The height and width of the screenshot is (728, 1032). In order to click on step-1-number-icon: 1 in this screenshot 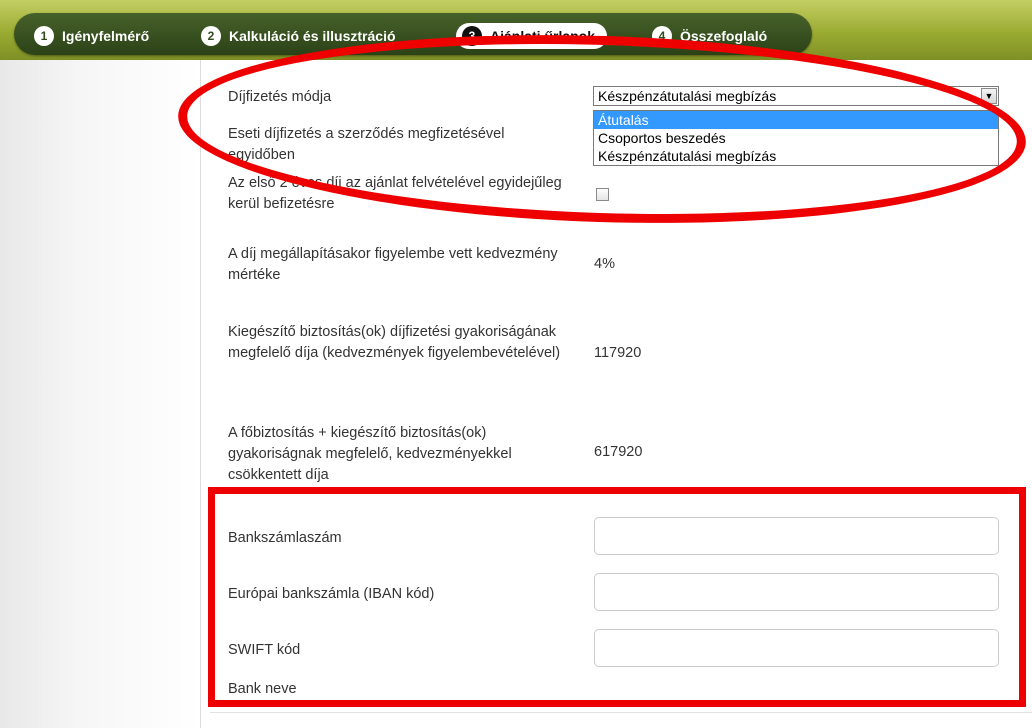, I will do `click(44, 36)`.